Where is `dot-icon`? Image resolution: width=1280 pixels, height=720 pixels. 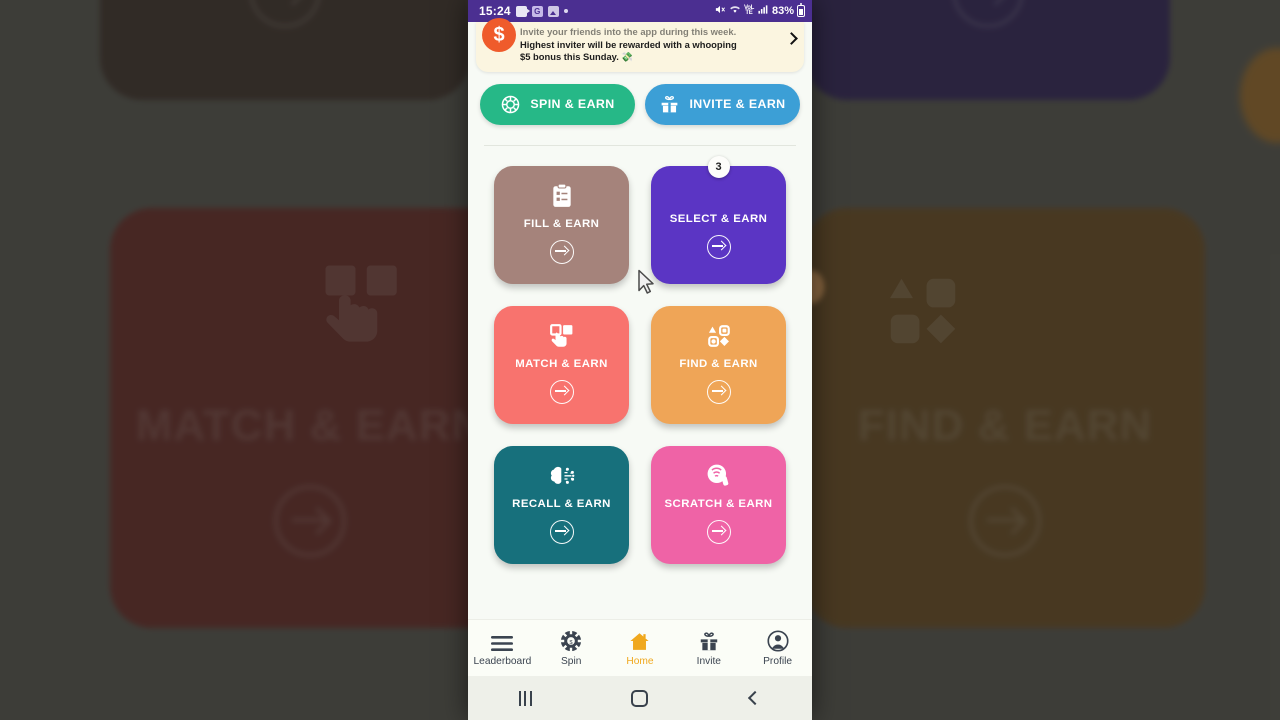 dot-icon is located at coordinates (565, 11).